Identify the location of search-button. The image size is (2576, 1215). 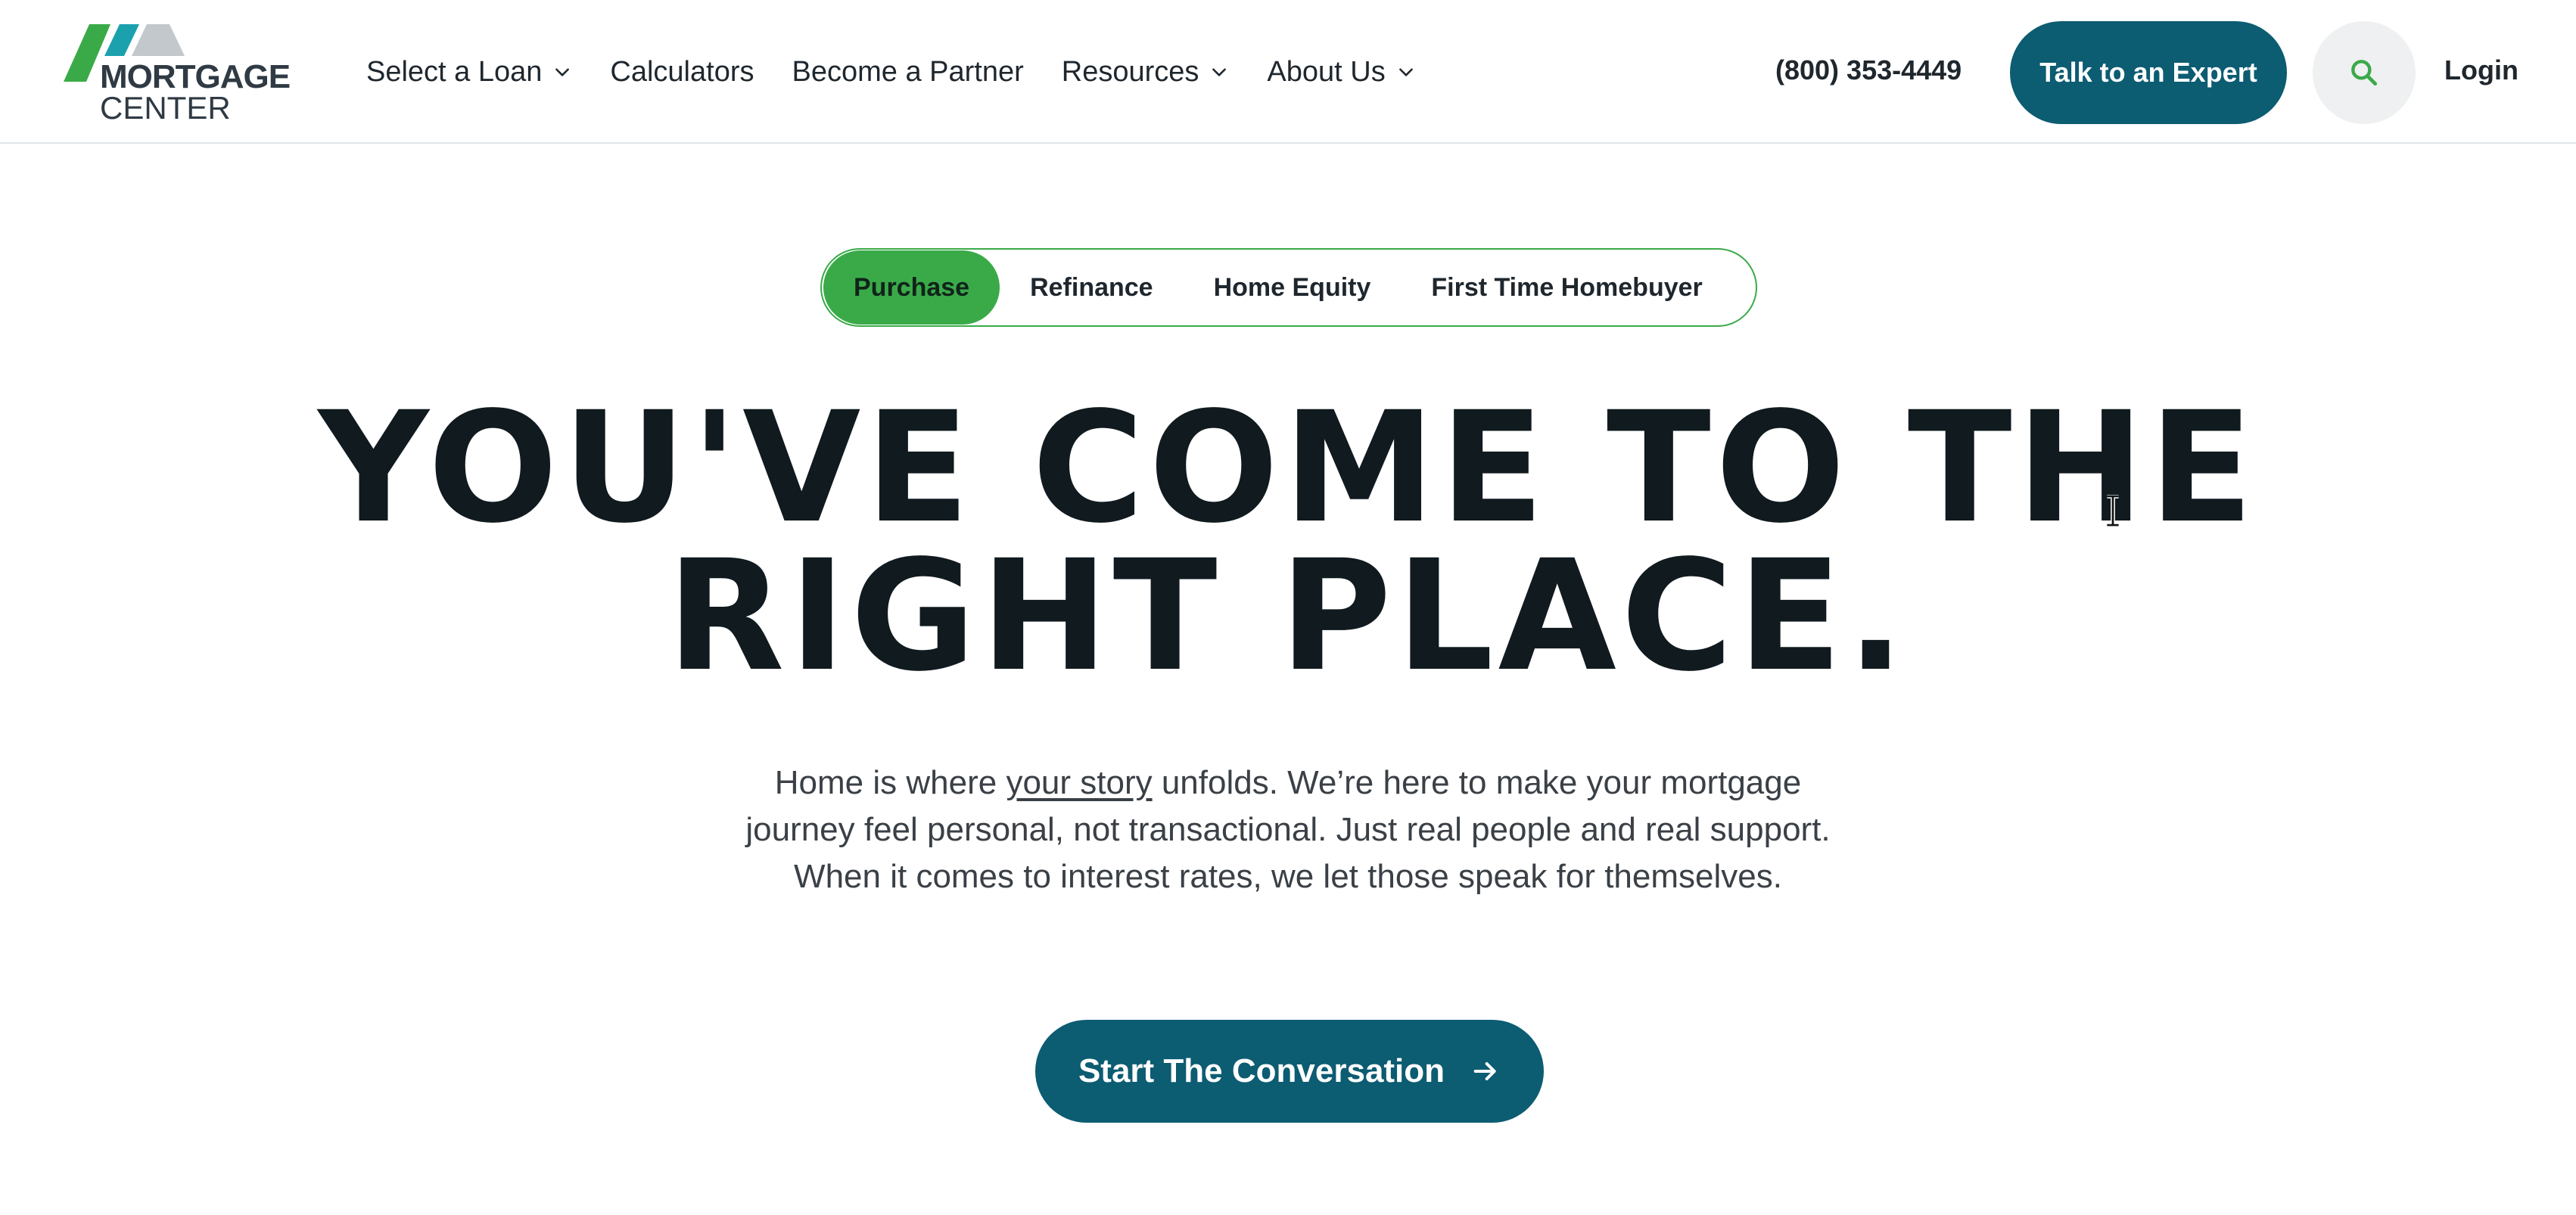
(2364, 72).